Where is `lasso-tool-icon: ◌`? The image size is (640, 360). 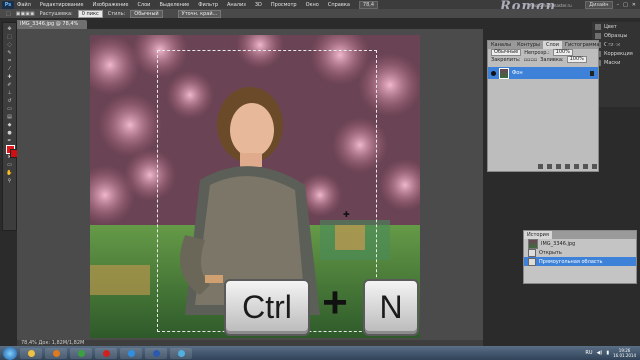 lasso-tool-icon: ◌ is located at coordinates (9, 44).